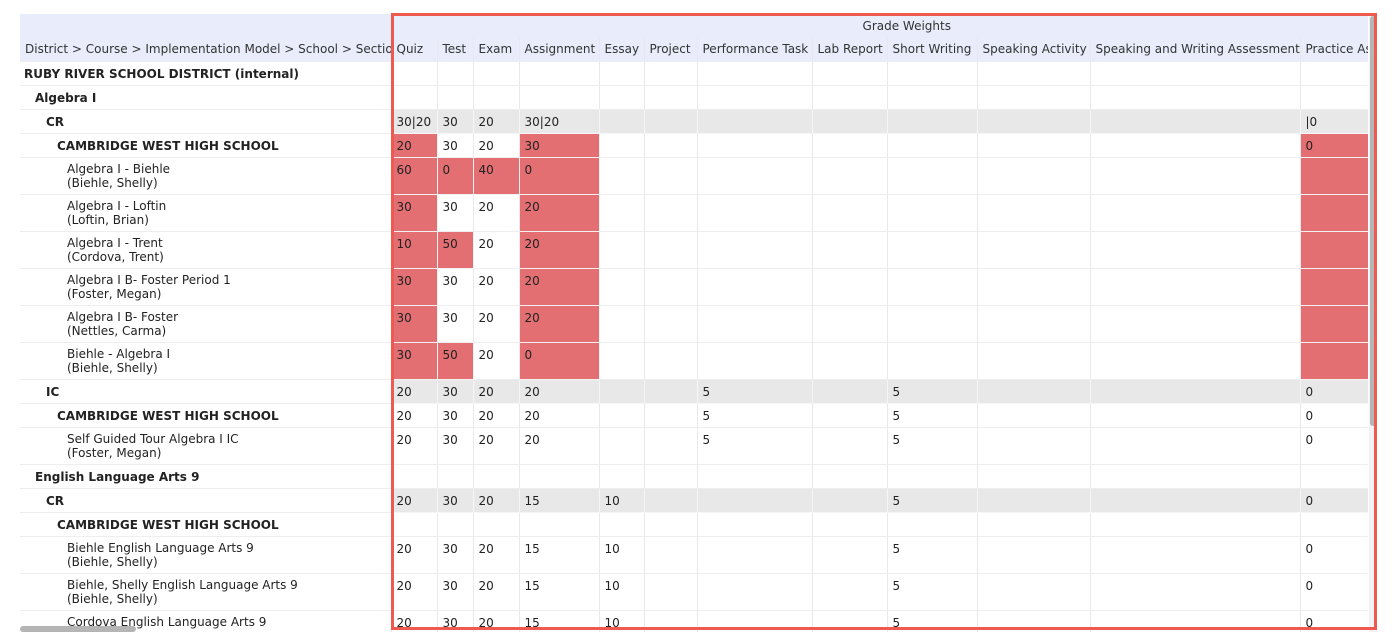  I want to click on col-header-test: Test, so click(455, 49).